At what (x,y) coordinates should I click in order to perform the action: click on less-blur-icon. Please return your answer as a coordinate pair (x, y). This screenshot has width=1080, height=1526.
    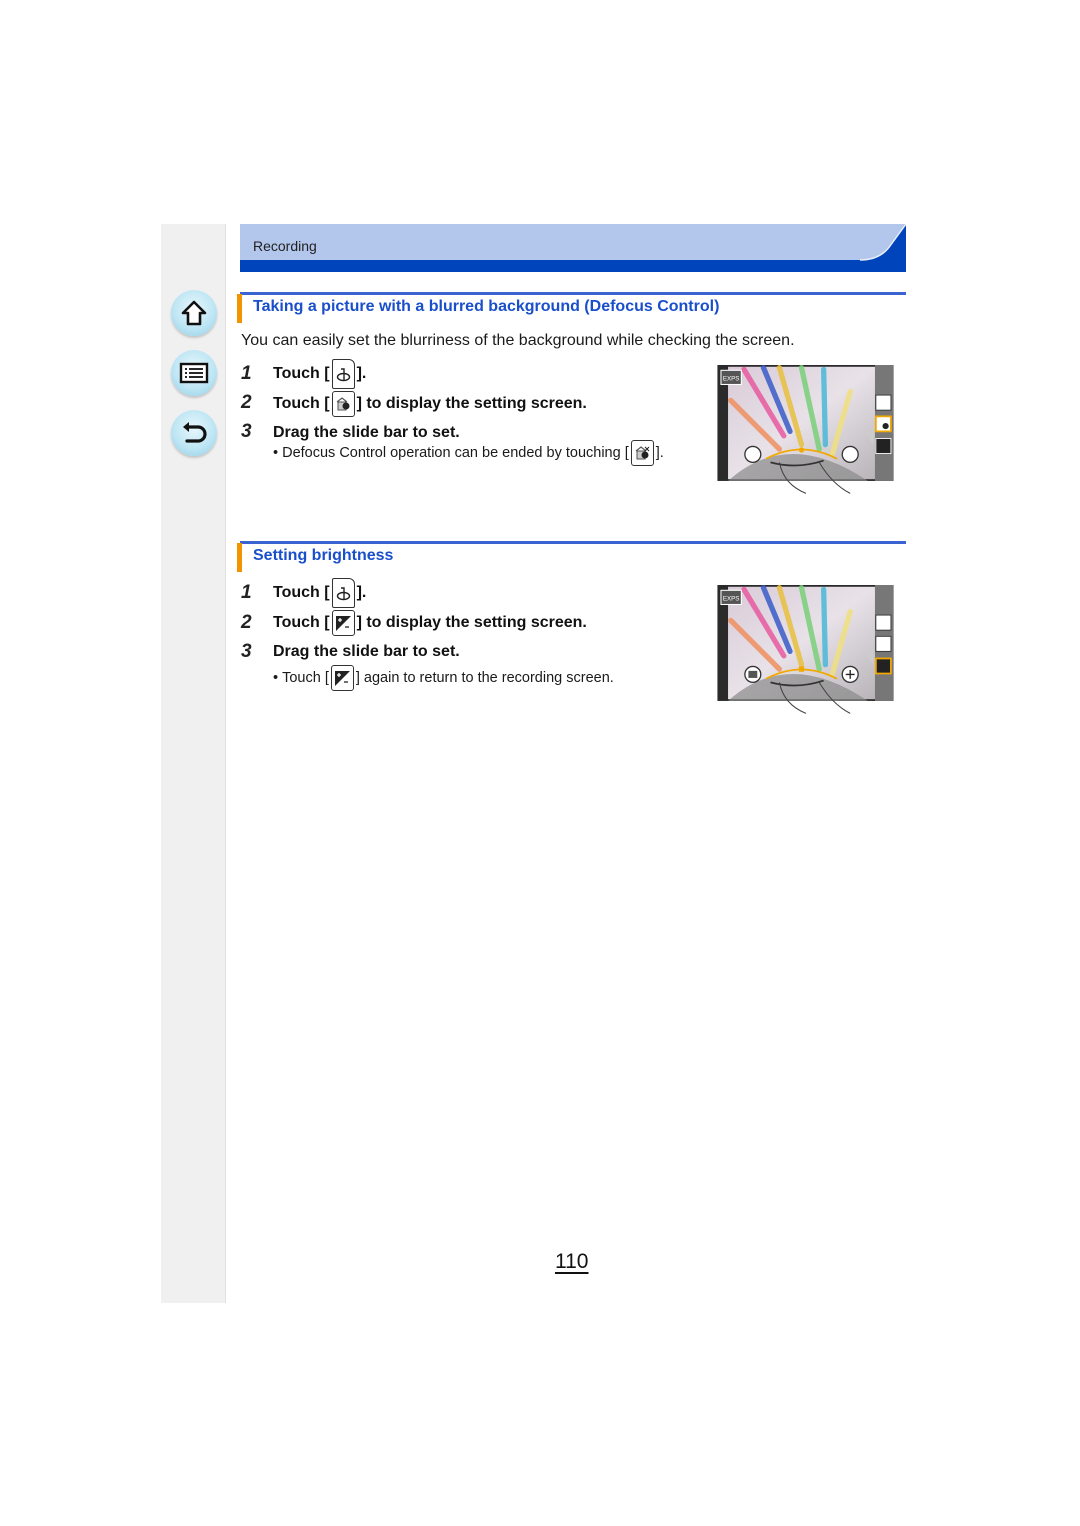
    Looking at the image, I should click on (753, 454).